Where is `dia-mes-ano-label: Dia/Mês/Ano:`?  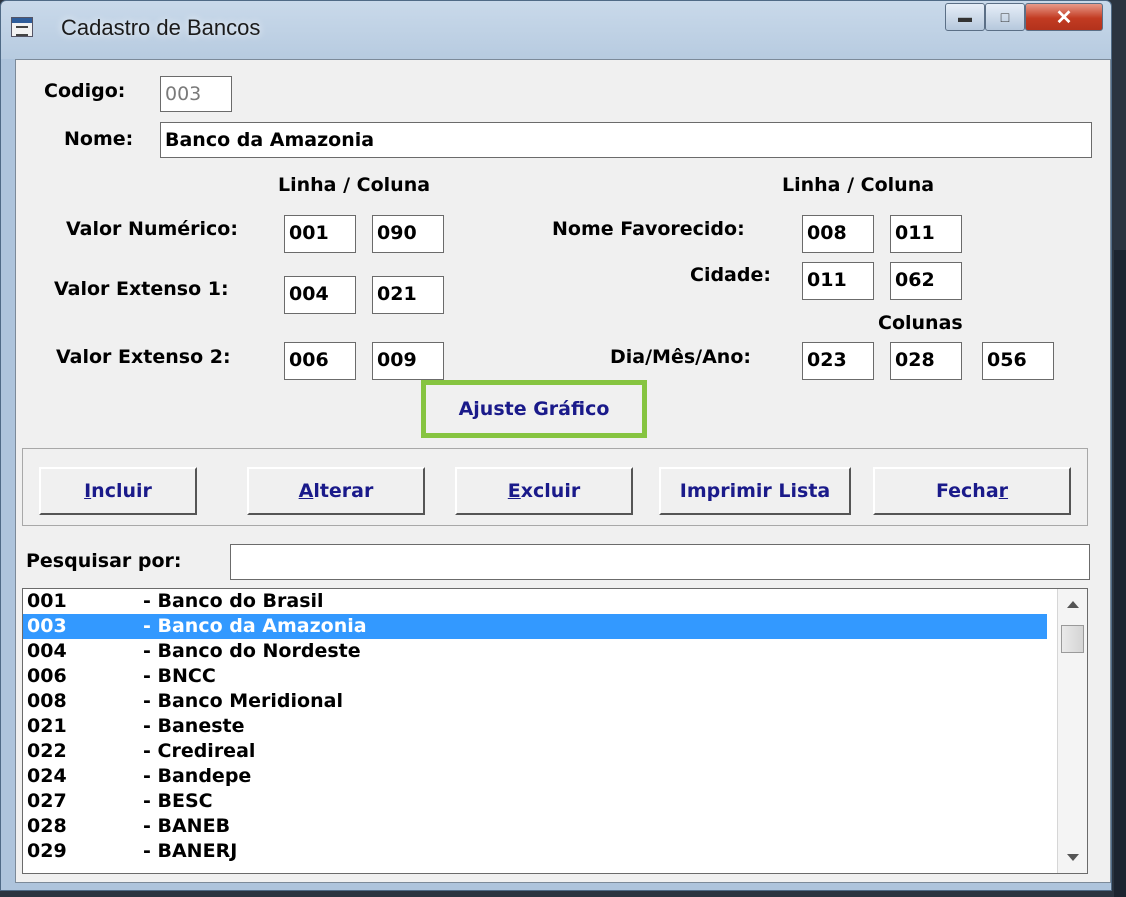 dia-mes-ano-label: Dia/Mês/Ano: is located at coordinates (680, 357).